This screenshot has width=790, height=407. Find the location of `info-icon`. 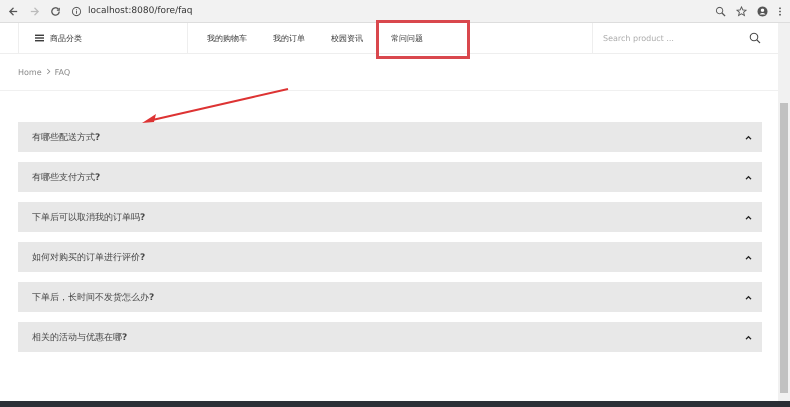

info-icon is located at coordinates (76, 11).